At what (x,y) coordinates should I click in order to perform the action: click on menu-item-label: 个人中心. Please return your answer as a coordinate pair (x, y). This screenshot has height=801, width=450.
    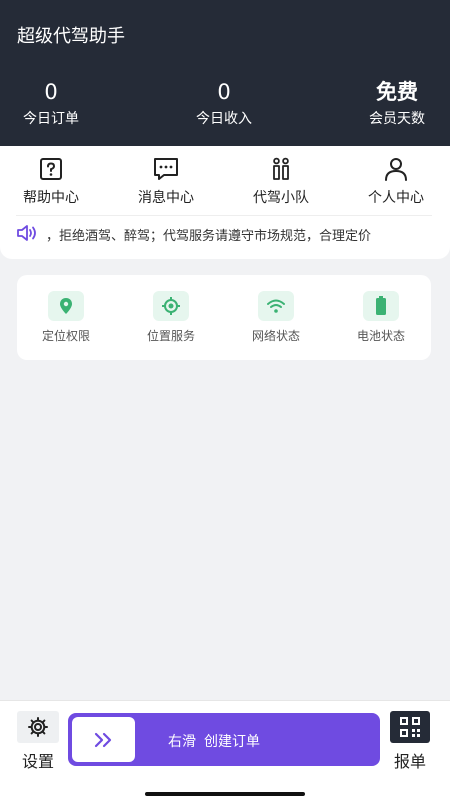
    Looking at the image, I should click on (396, 198).